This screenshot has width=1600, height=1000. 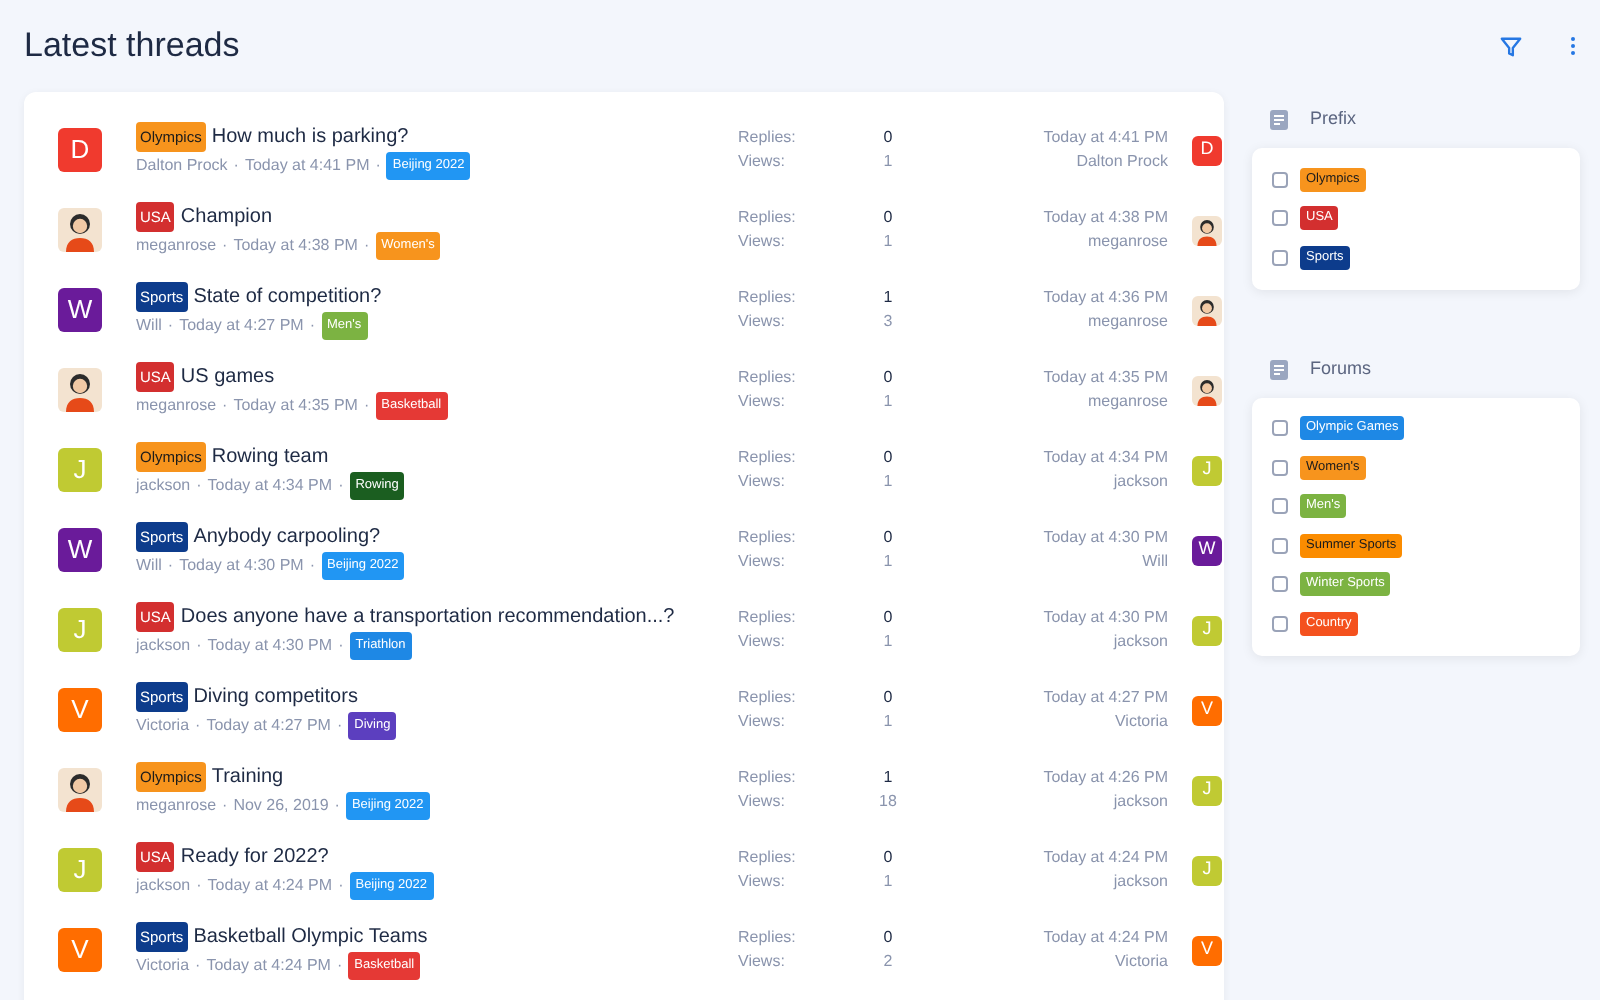 What do you see at coordinates (1573, 46) in the screenshot?
I see `more-options-icon` at bounding box center [1573, 46].